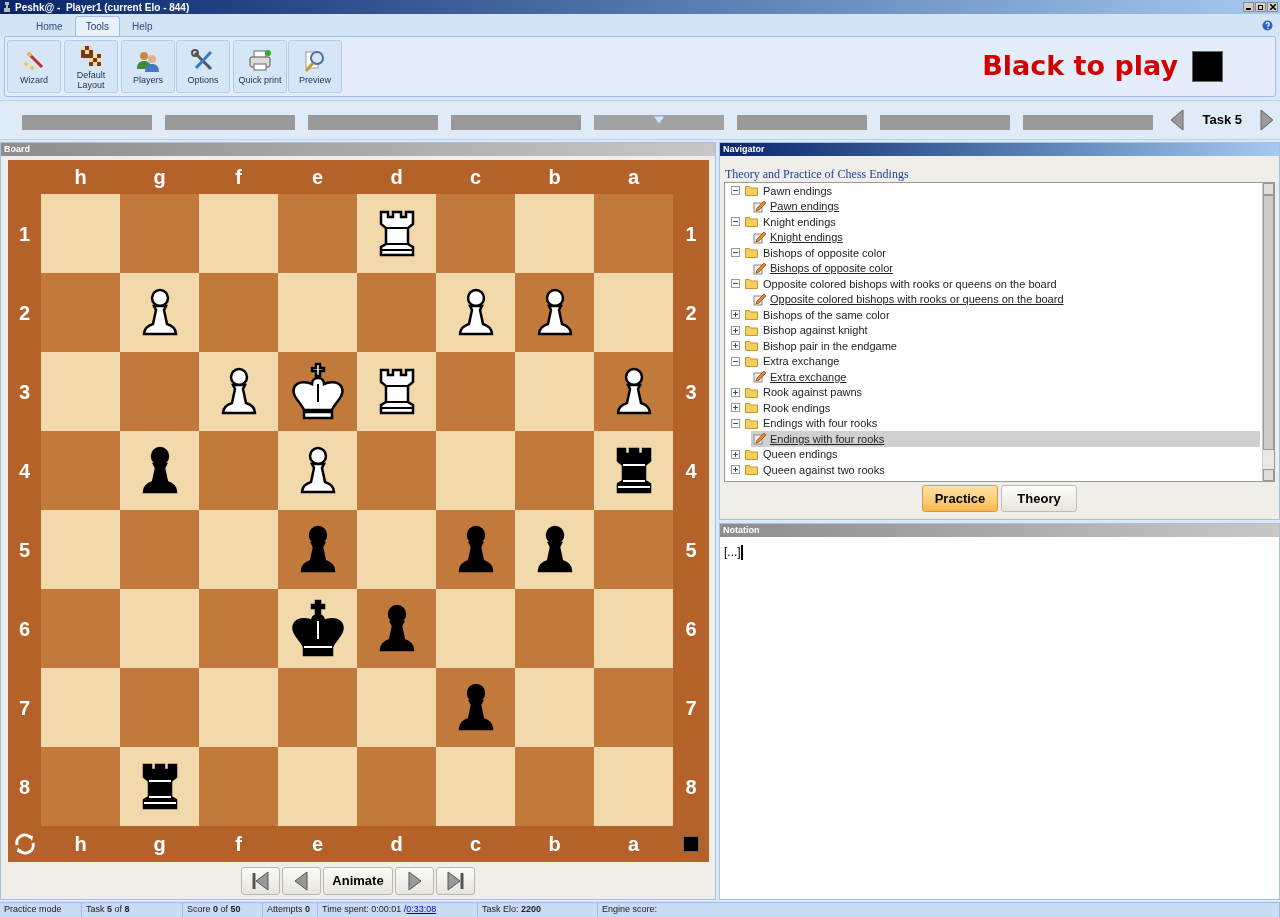 Image resolution: width=1280 pixels, height=917 pixels. What do you see at coordinates (108, 910) in the screenshot?
I see `status-text: Task 5 of 8` at bounding box center [108, 910].